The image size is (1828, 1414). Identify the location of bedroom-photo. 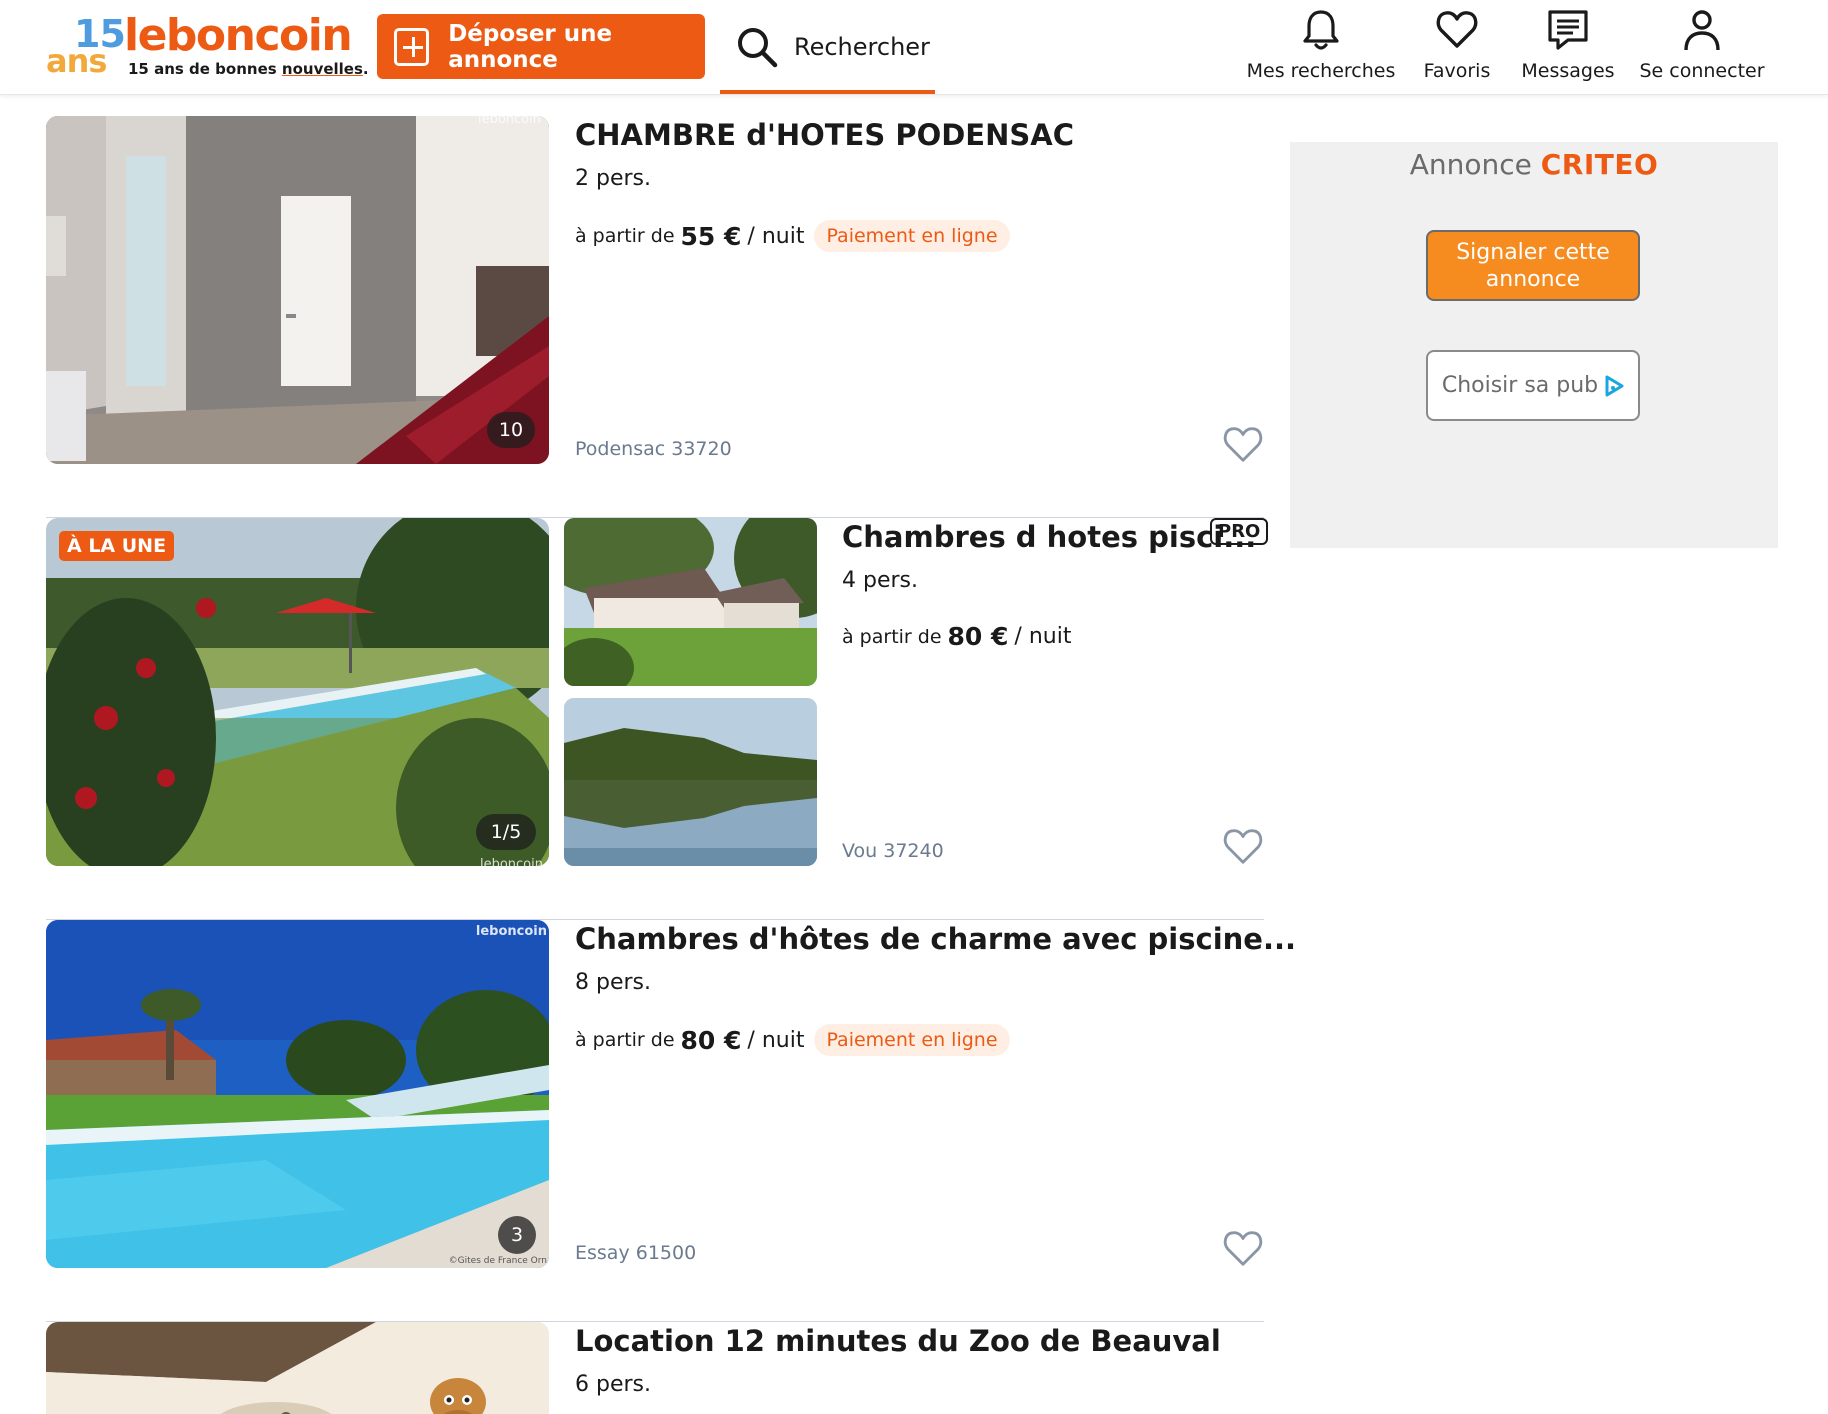
(297, 290).